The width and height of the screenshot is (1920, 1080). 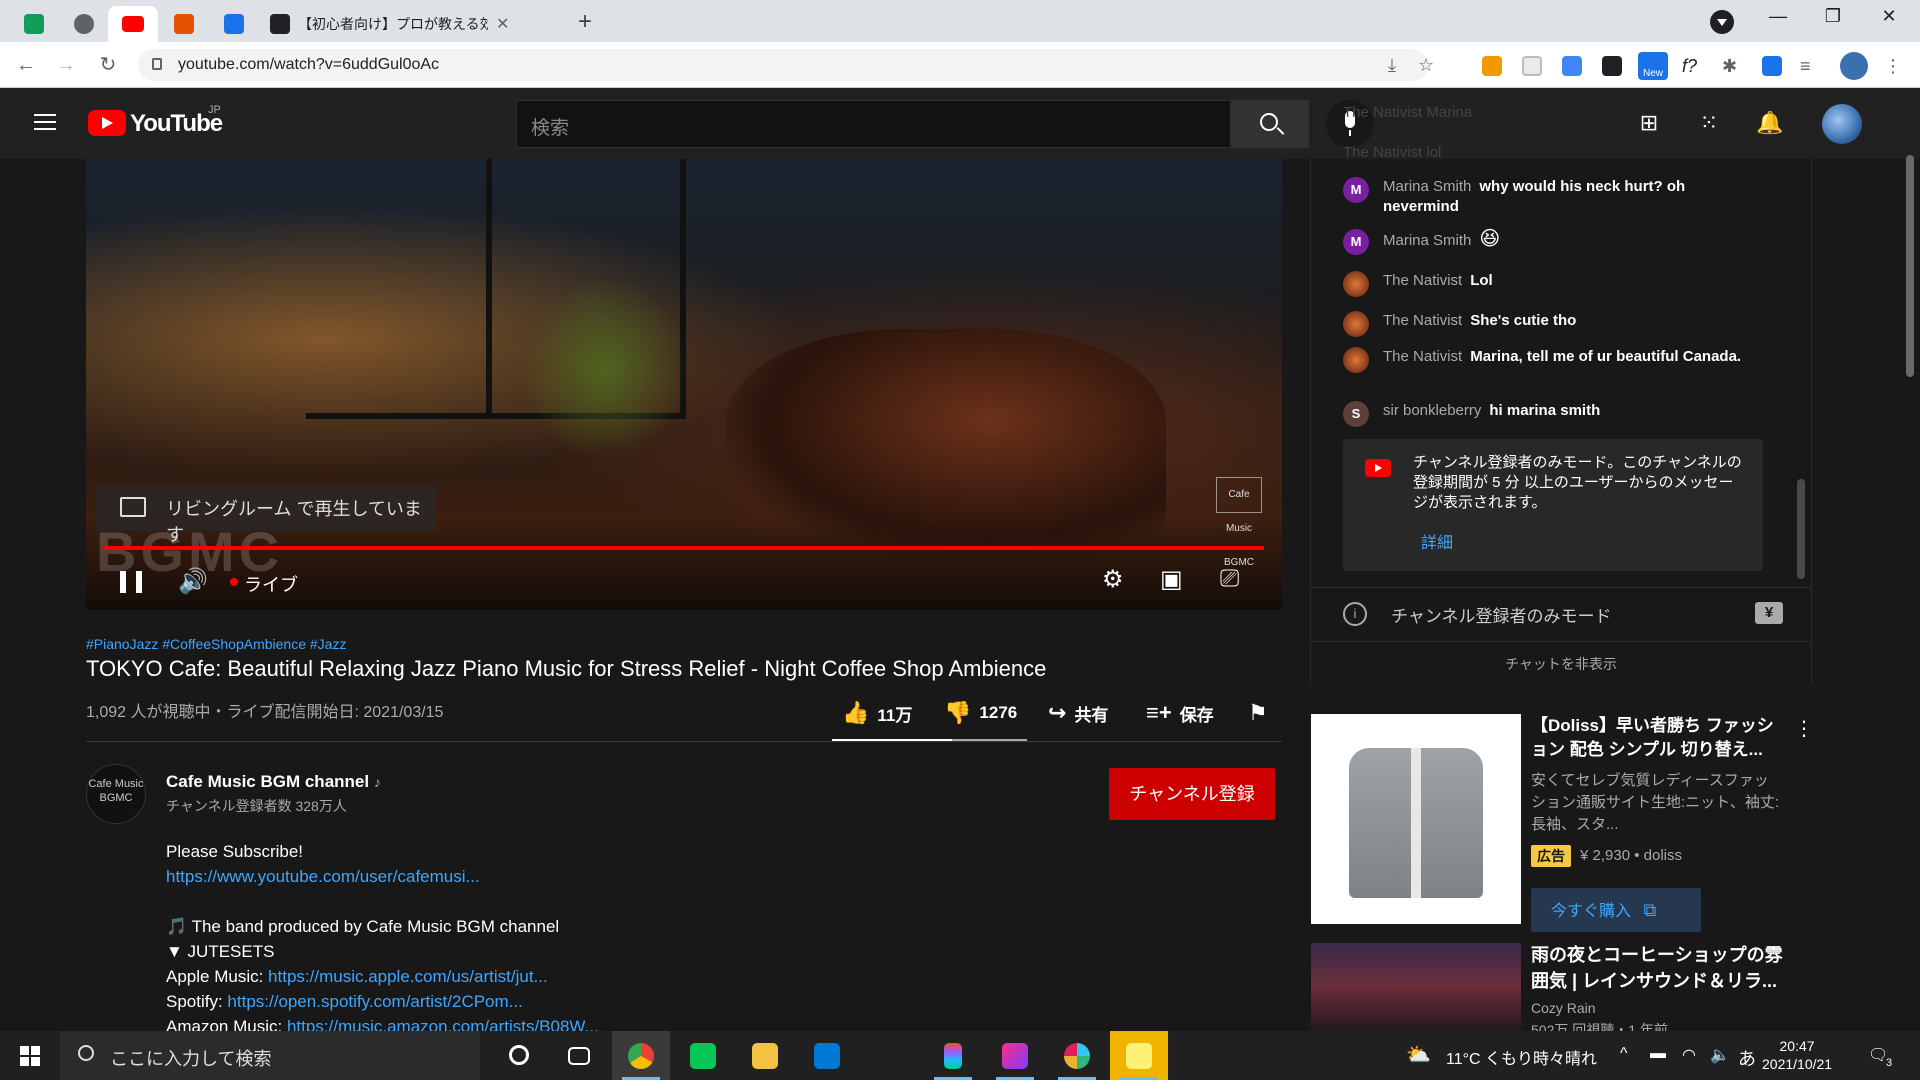 I want to click on close-icon: ✕, so click(x=502, y=24).